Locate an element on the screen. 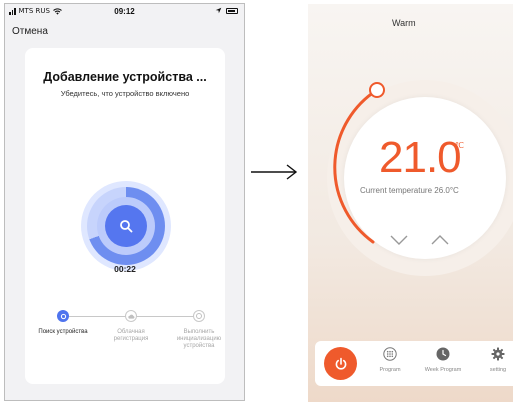 The image size is (513, 405). current-temperature: Current temperature 26.0°C is located at coordinates (409, 190).